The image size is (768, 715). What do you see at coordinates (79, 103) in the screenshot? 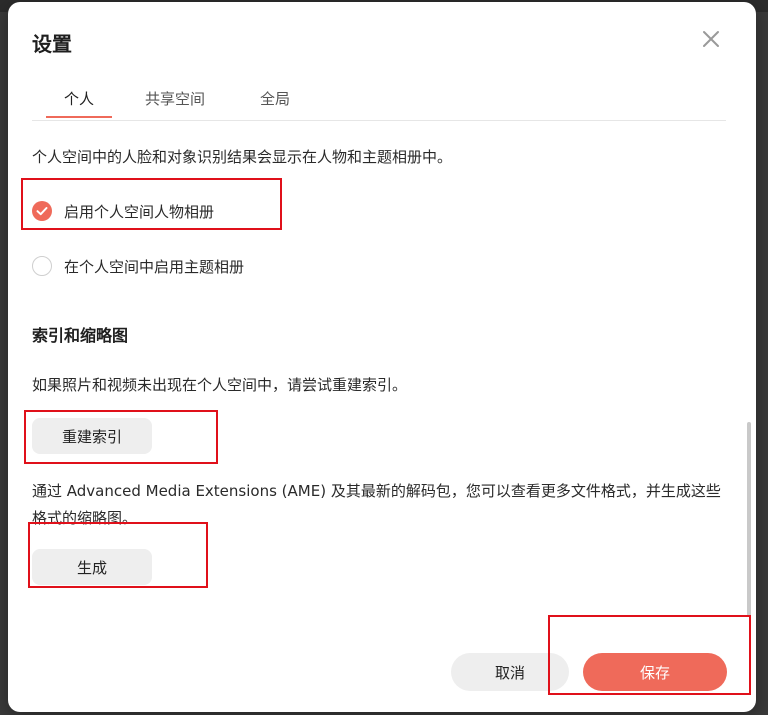
I see `tab-personal: 个人` at bounding box center [79, 103].